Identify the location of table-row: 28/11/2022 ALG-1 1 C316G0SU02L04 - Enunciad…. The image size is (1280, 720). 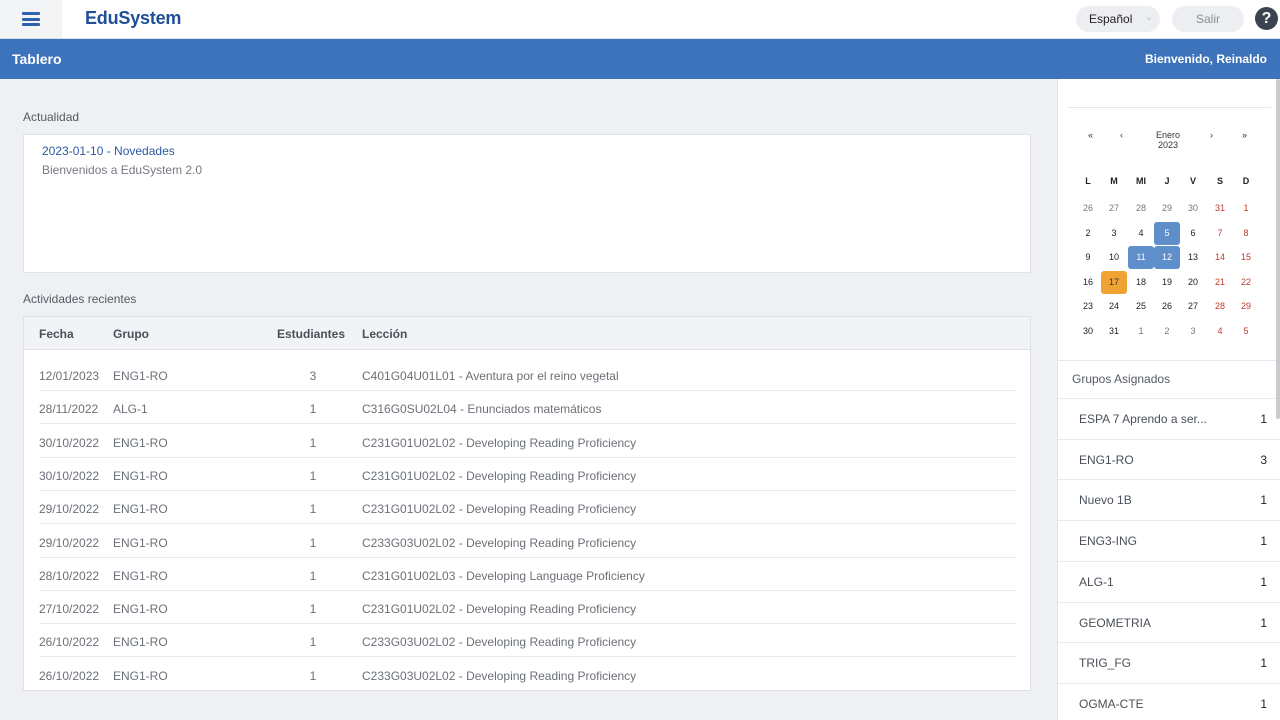
(527, 408).